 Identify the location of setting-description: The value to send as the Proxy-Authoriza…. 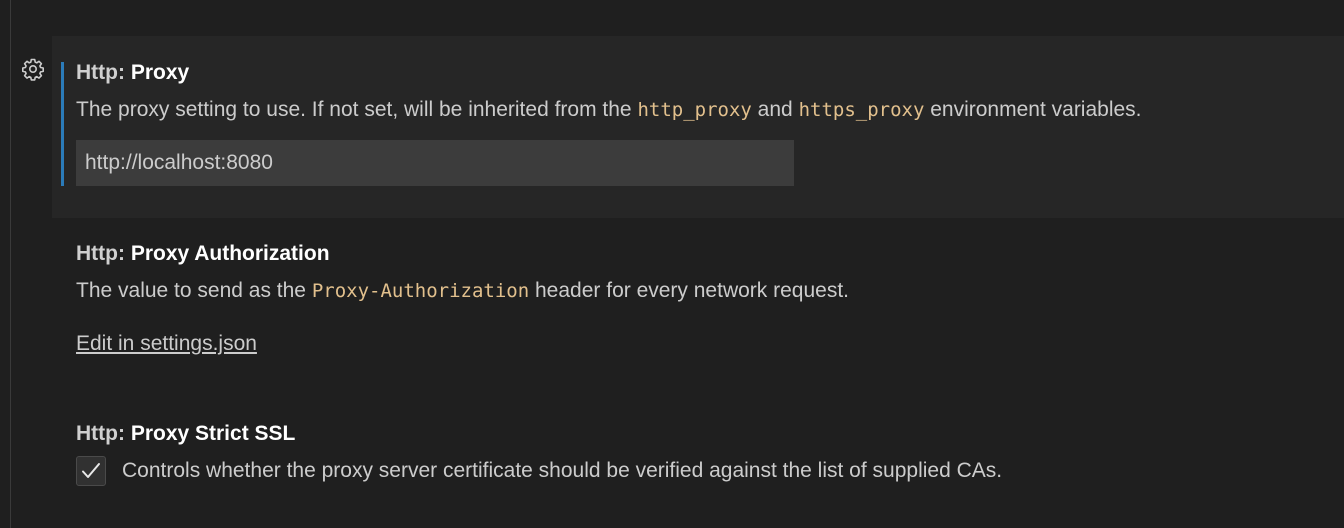
(462, 291).